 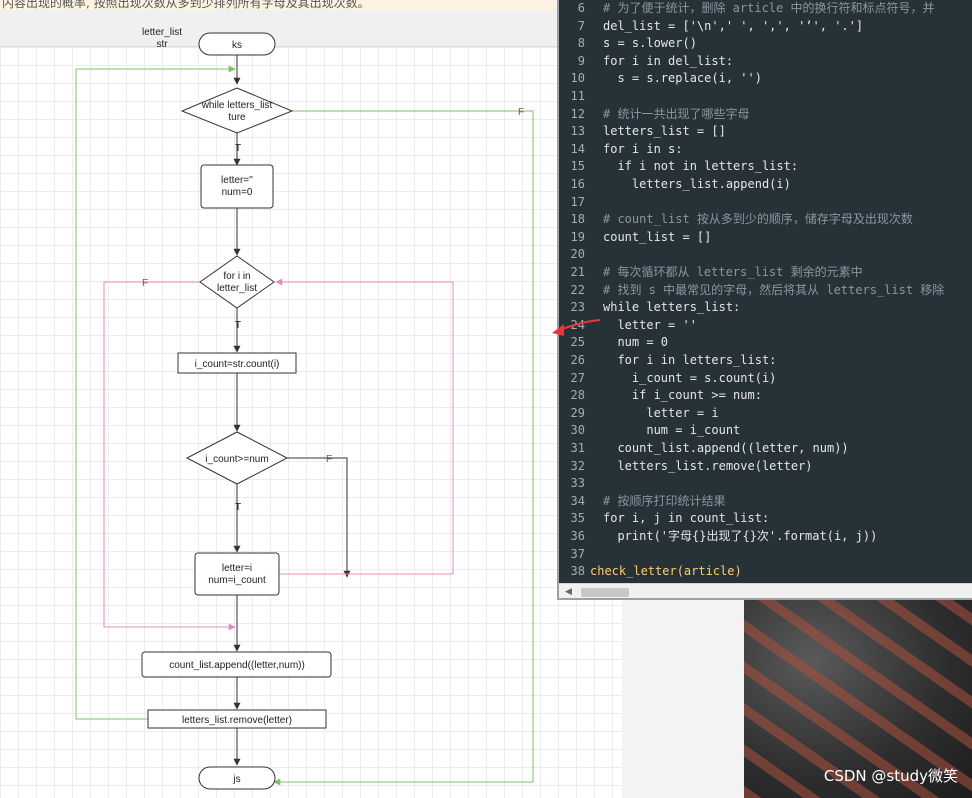 I want to click on code-line: 7 del_list = ['\n',' ', ',', '’', '.'], so click(x=720, y=25).